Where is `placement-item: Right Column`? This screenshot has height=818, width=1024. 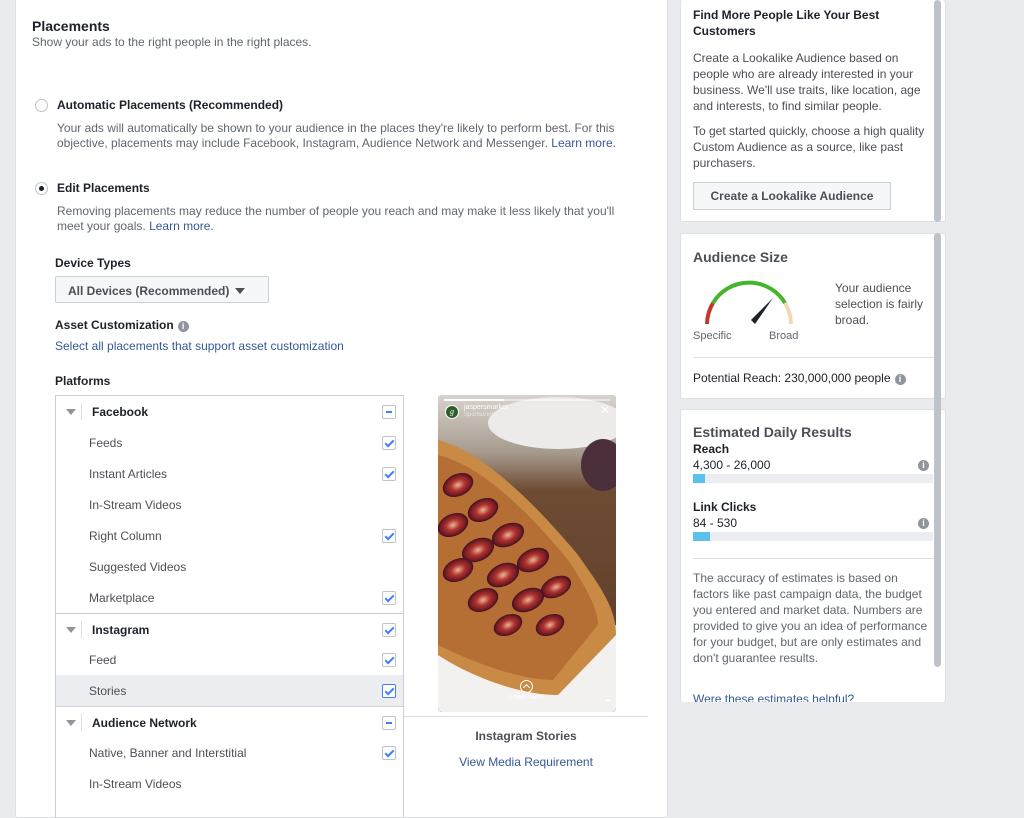
placement-item: Right Column is located at coordinates (229, 535).